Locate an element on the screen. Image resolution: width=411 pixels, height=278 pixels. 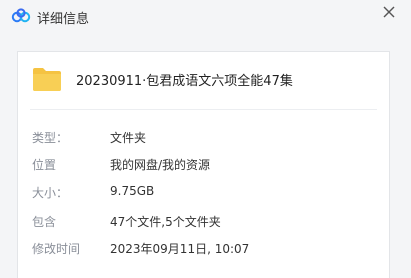
title-bar: 详细信息 is located at coordinates (205, 17).